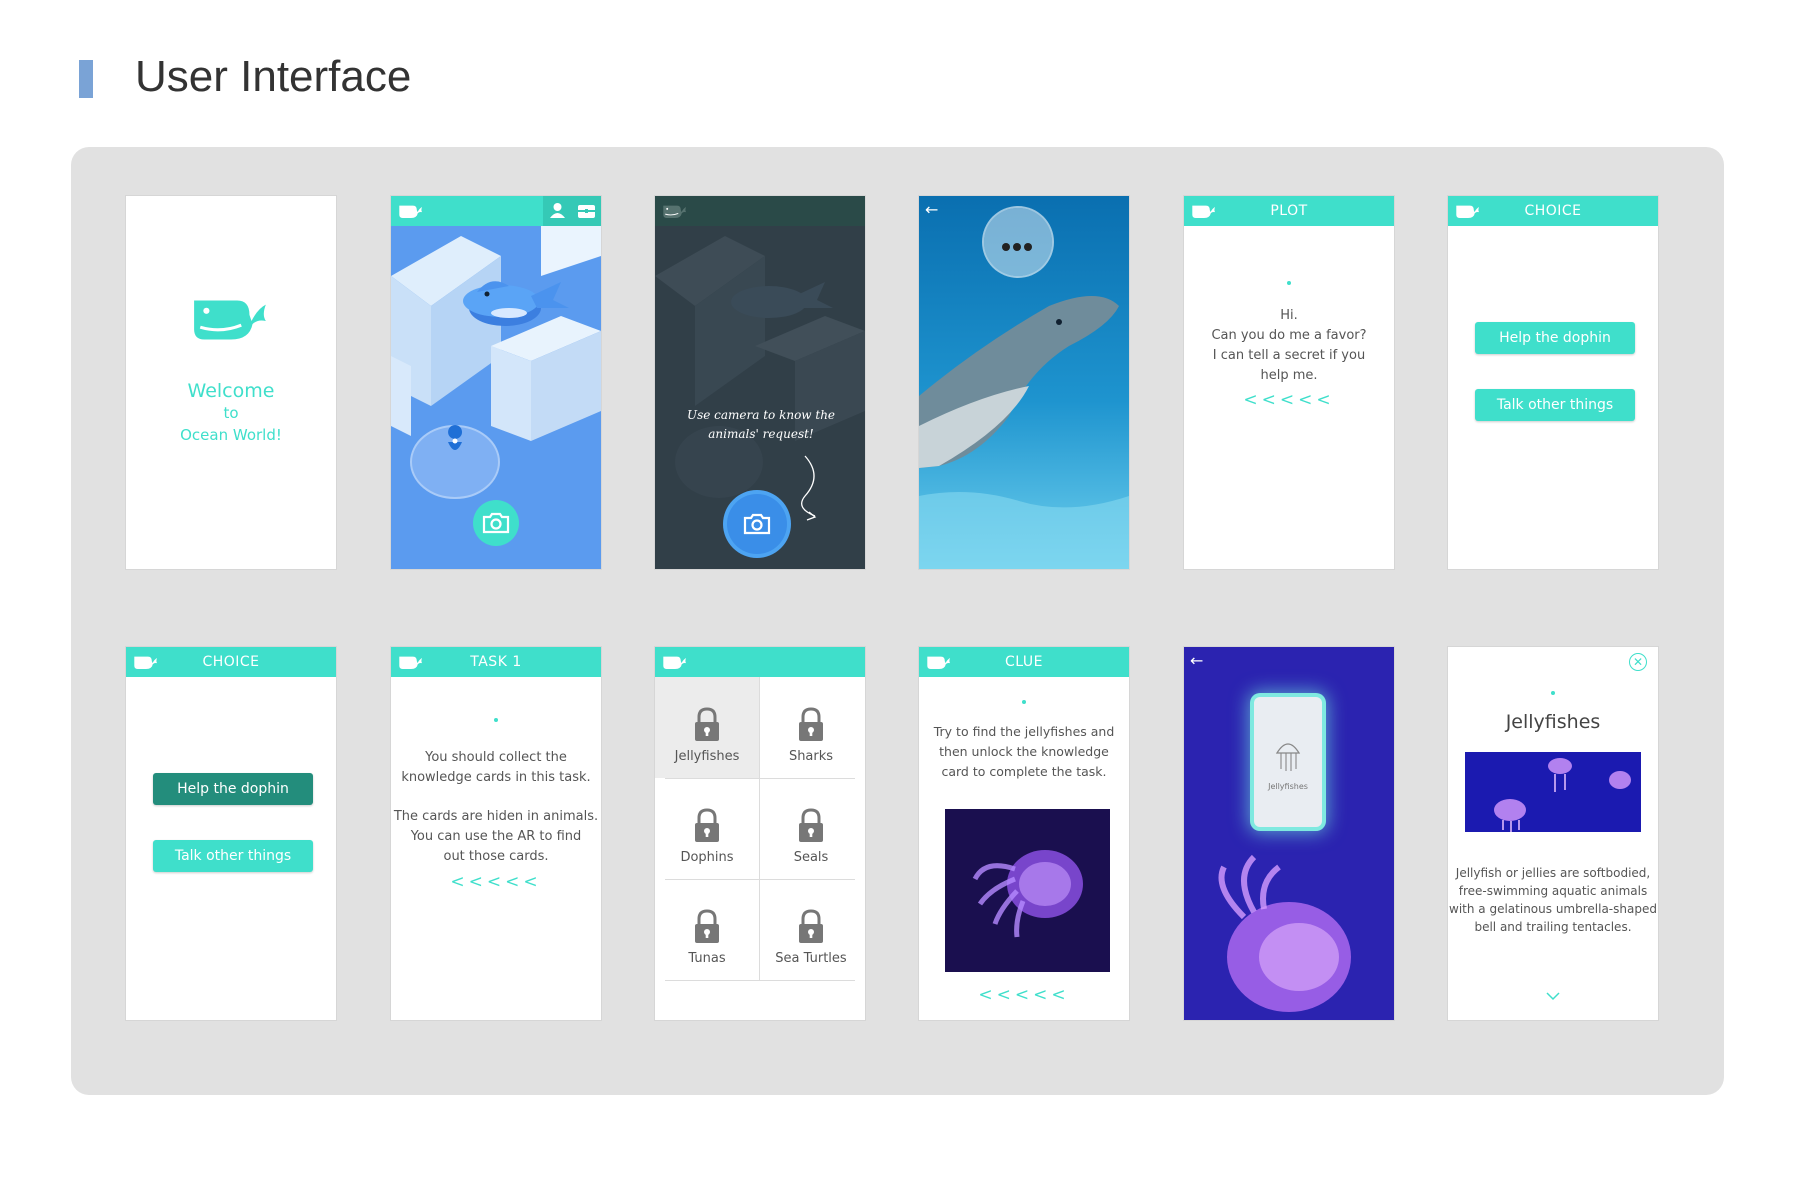 This screenshot has height=1200, width=1800. I want to click on card-jellyfishes: Jellyfishes, so click(707, 727).